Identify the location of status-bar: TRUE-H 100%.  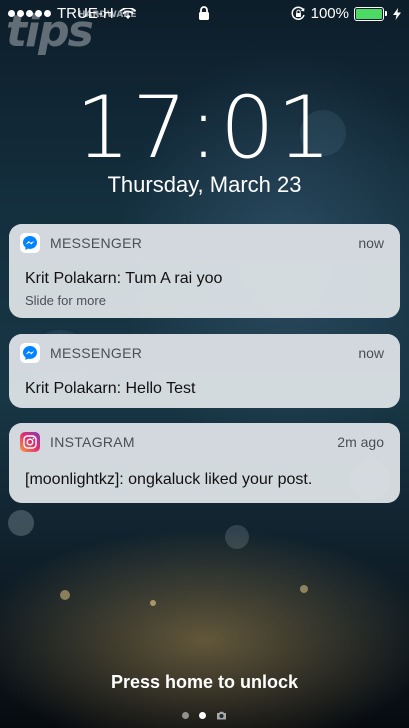
(204, 14).